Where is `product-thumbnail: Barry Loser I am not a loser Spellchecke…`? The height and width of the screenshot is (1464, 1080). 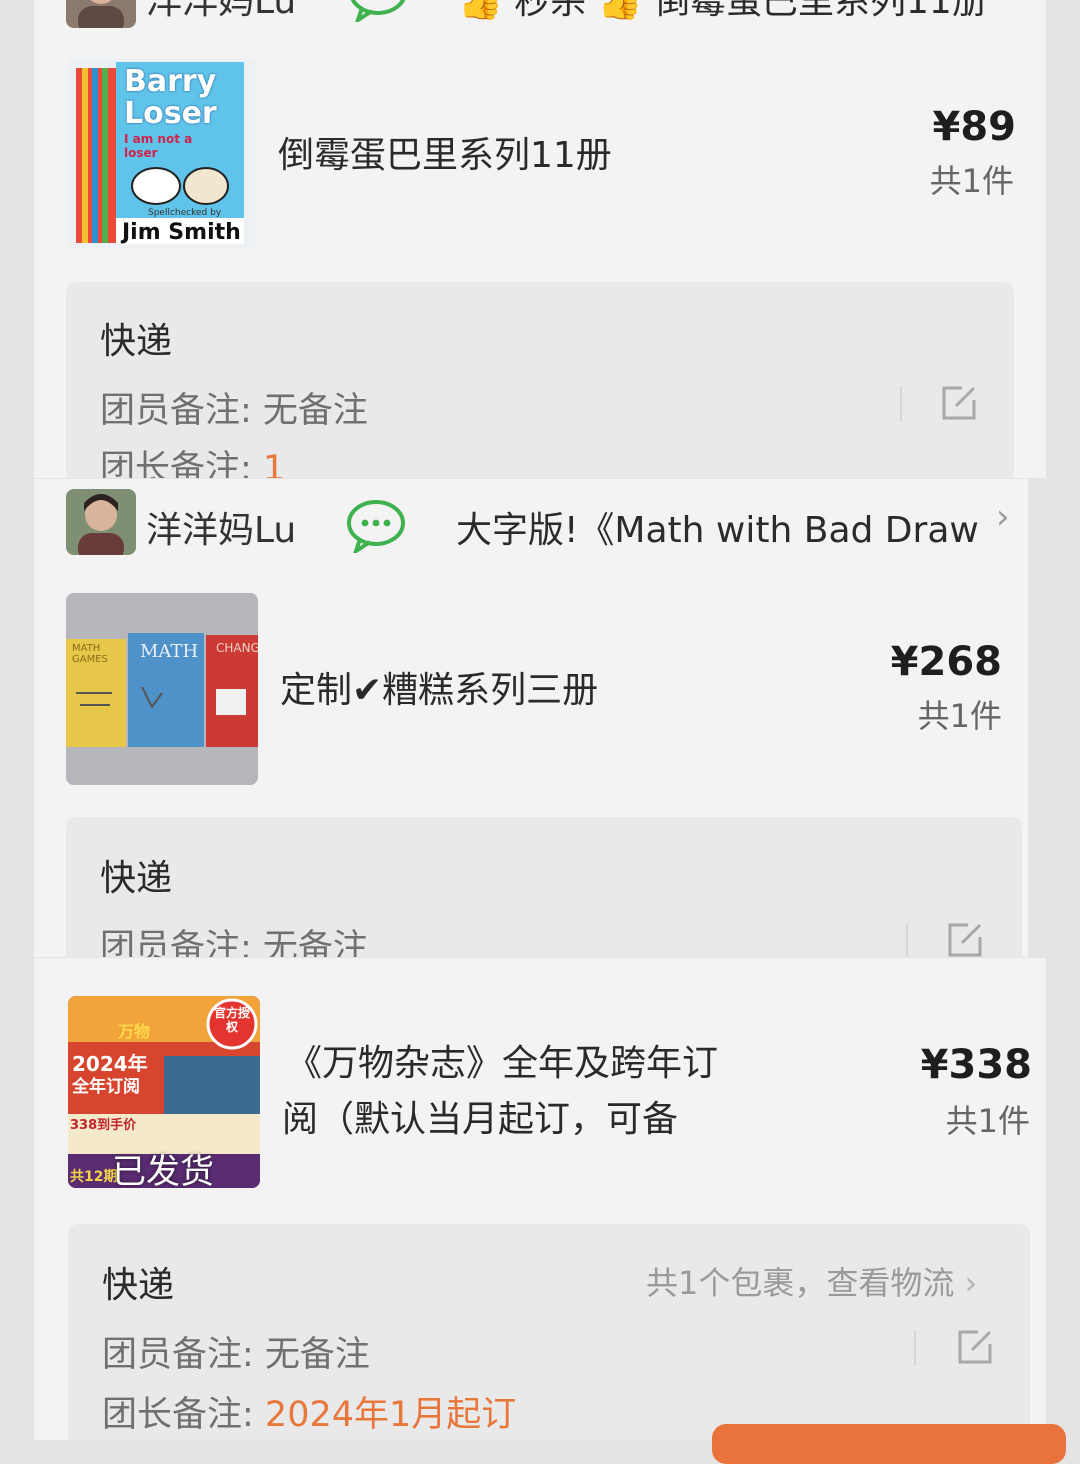 product-thumbnail: Barry Loser I am not a loser Spellchecke… is located at coordinates (161, 153).